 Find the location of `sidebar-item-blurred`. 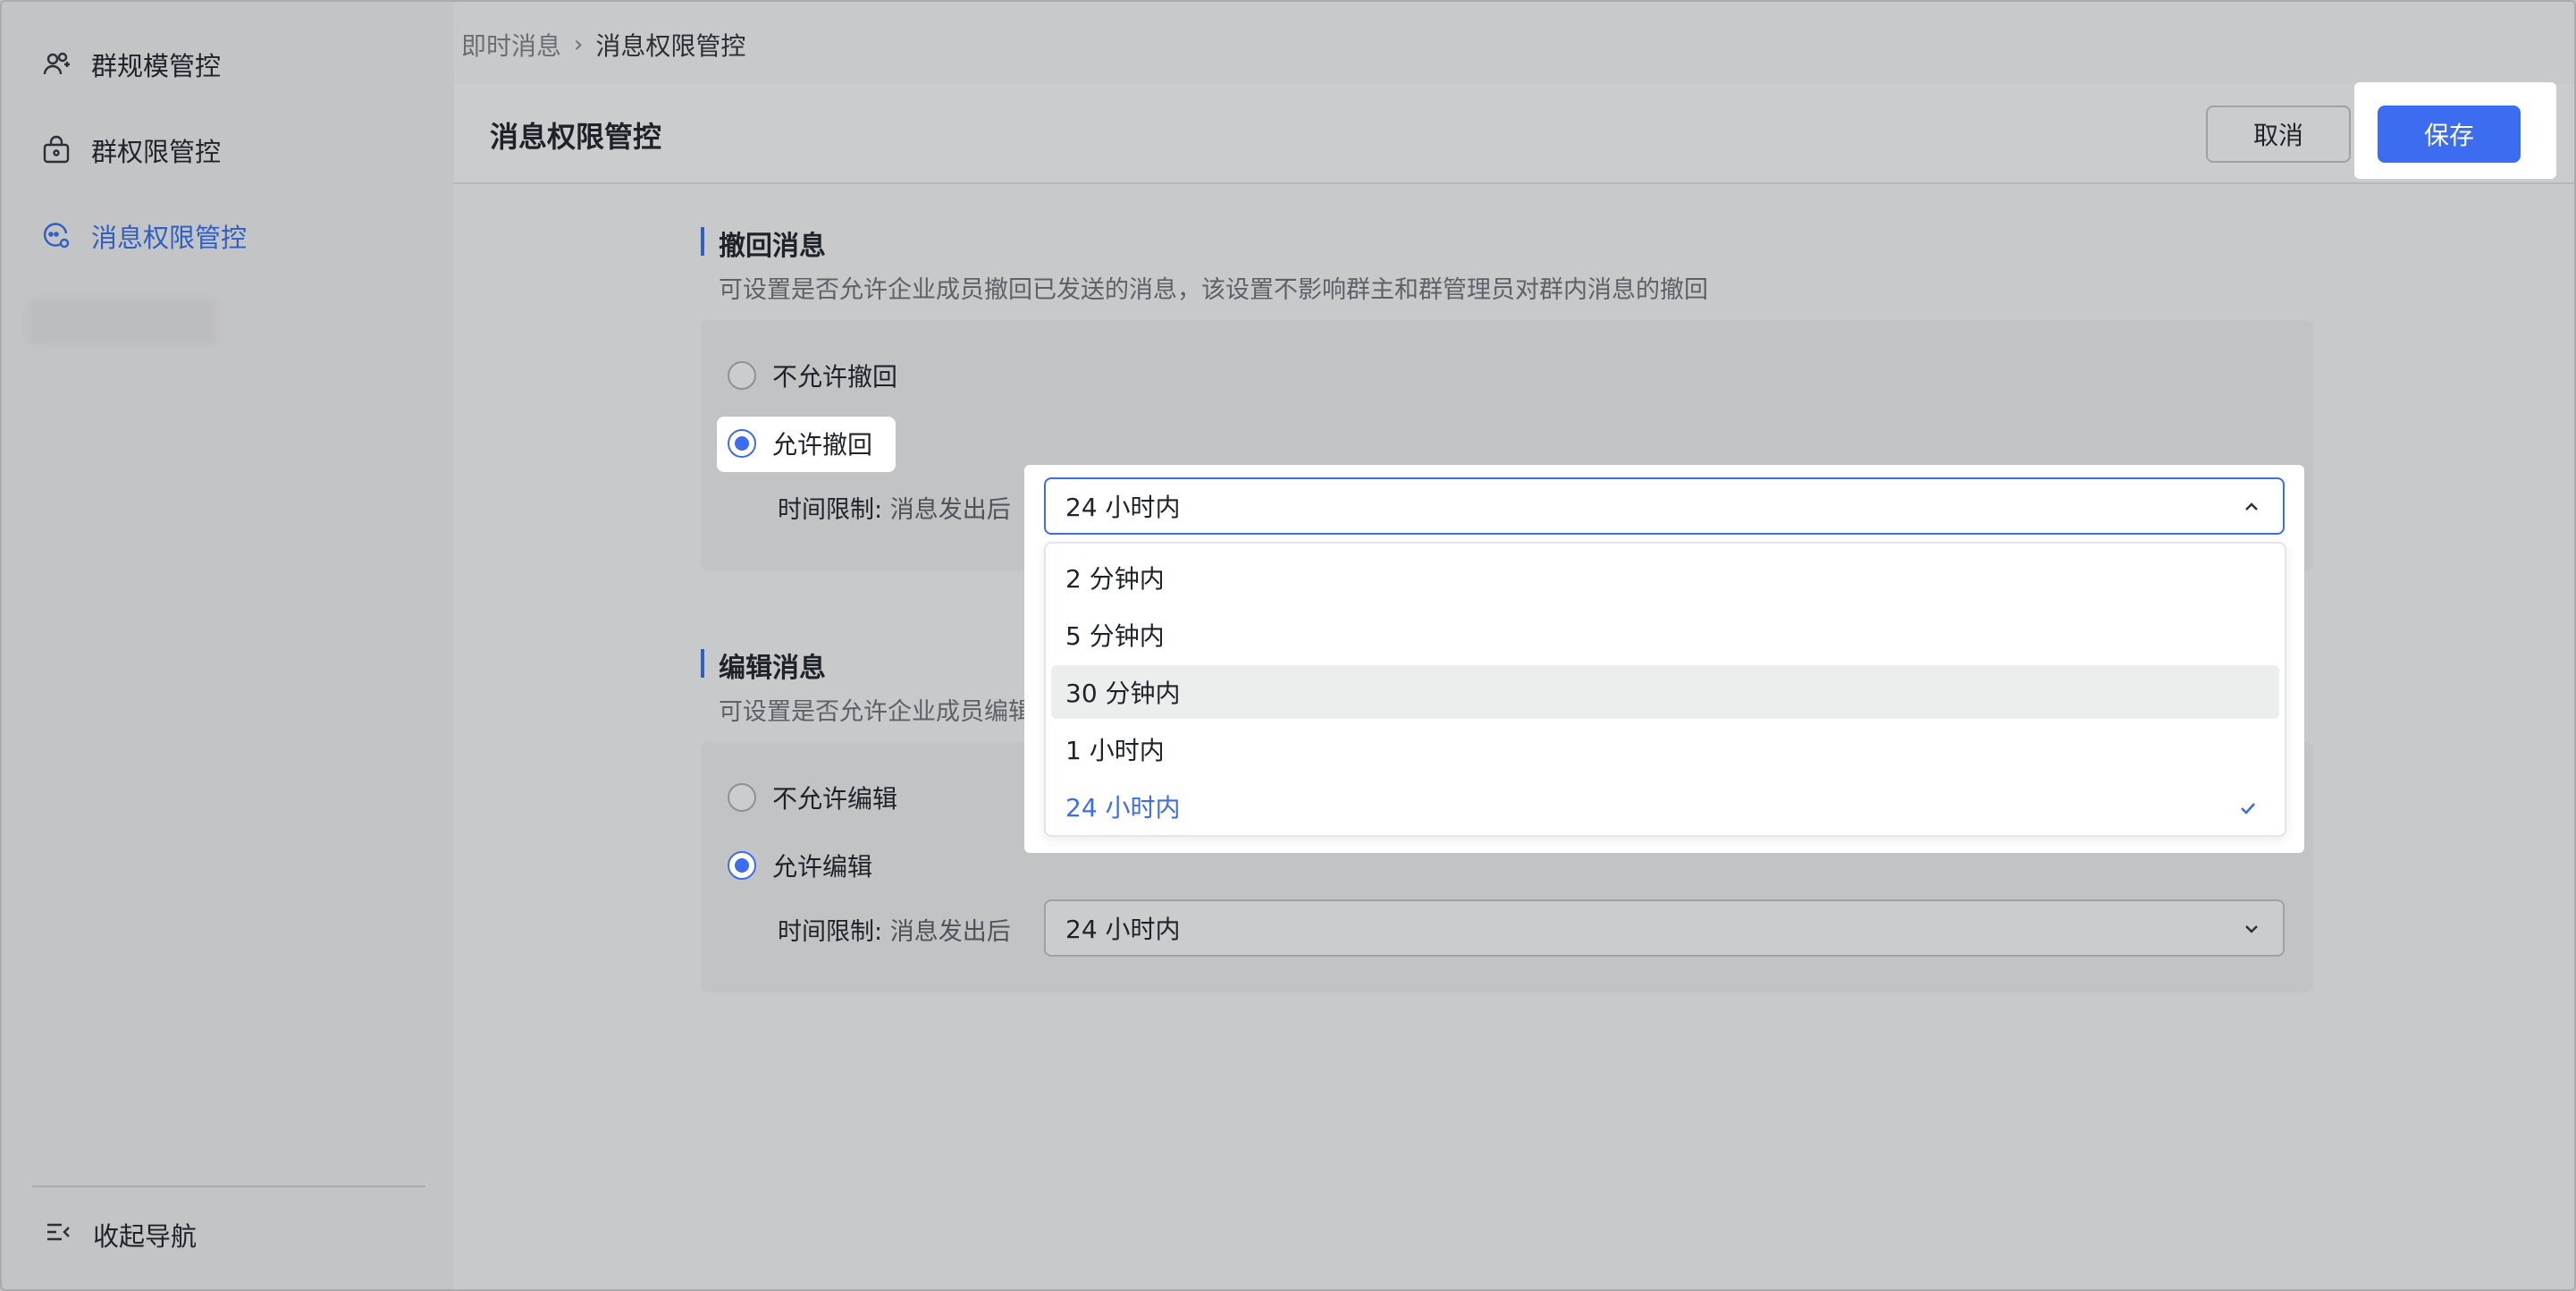

sidebar-item-blurred is located at coordinates (123, 322).